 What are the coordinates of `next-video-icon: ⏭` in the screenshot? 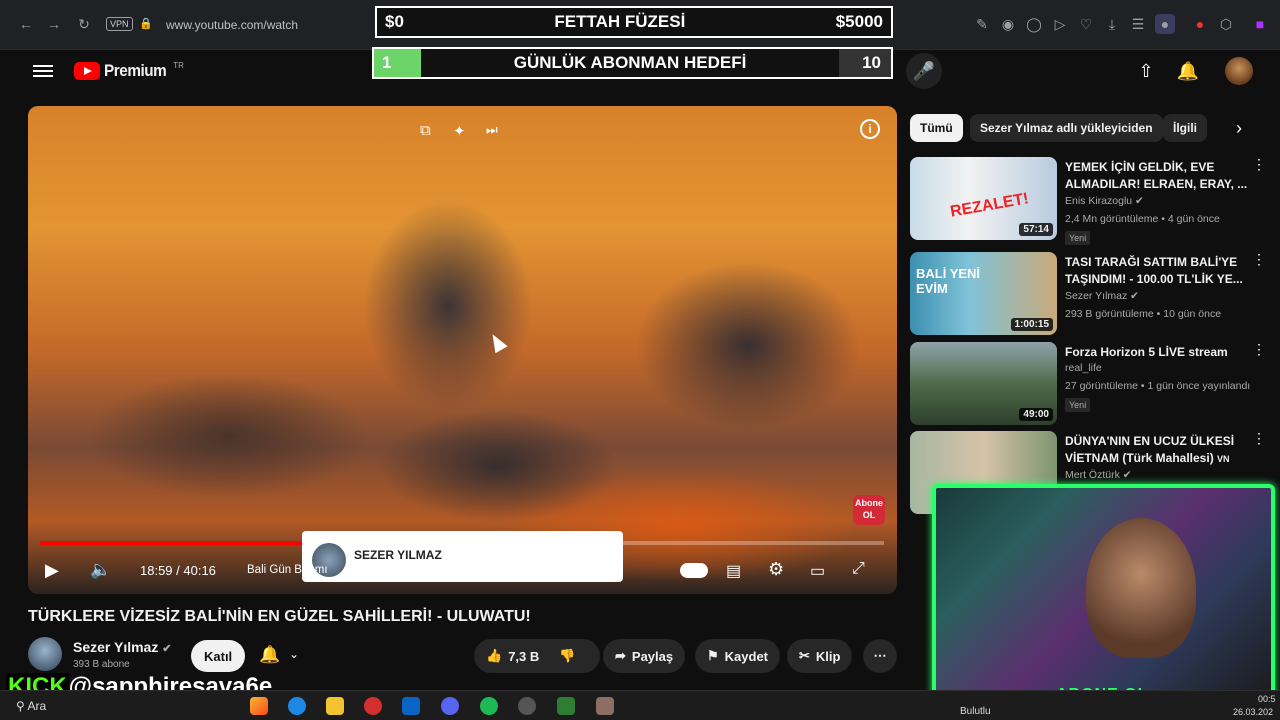 It's located at (492, 130).